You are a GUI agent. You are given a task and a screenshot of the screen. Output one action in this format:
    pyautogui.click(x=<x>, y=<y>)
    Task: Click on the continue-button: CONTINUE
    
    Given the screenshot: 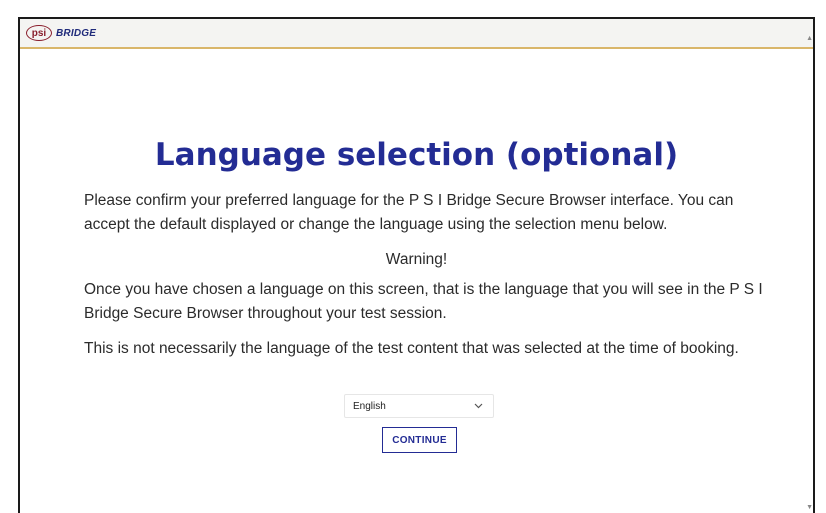 What is the action you would take?
    pyautogui.click(x=419, y=440)
    